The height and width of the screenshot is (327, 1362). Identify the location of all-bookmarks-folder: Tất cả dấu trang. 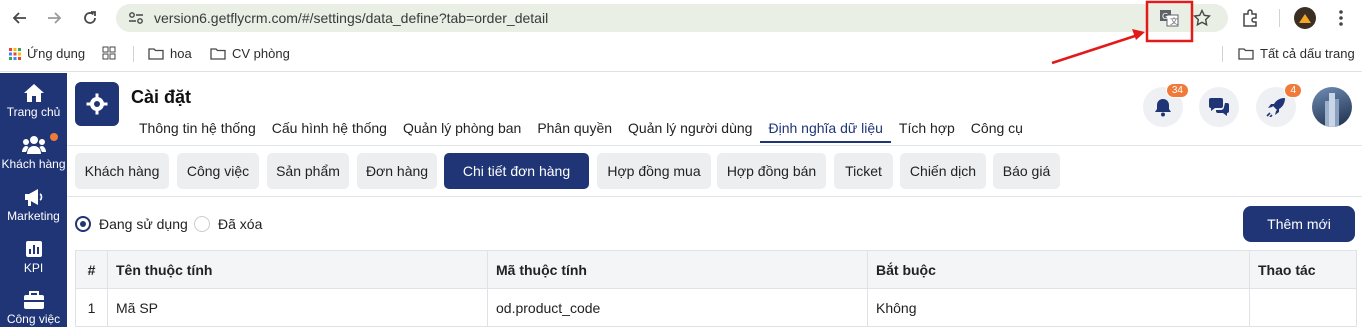
(1296, 53).